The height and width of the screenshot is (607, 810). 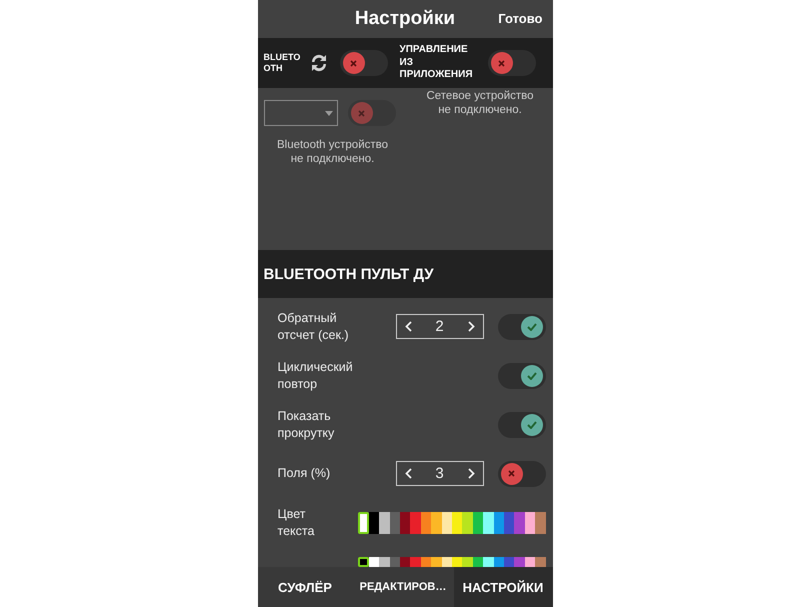 I want to click on setting-label: Показать прокрутку, so click(x=307, y=424).